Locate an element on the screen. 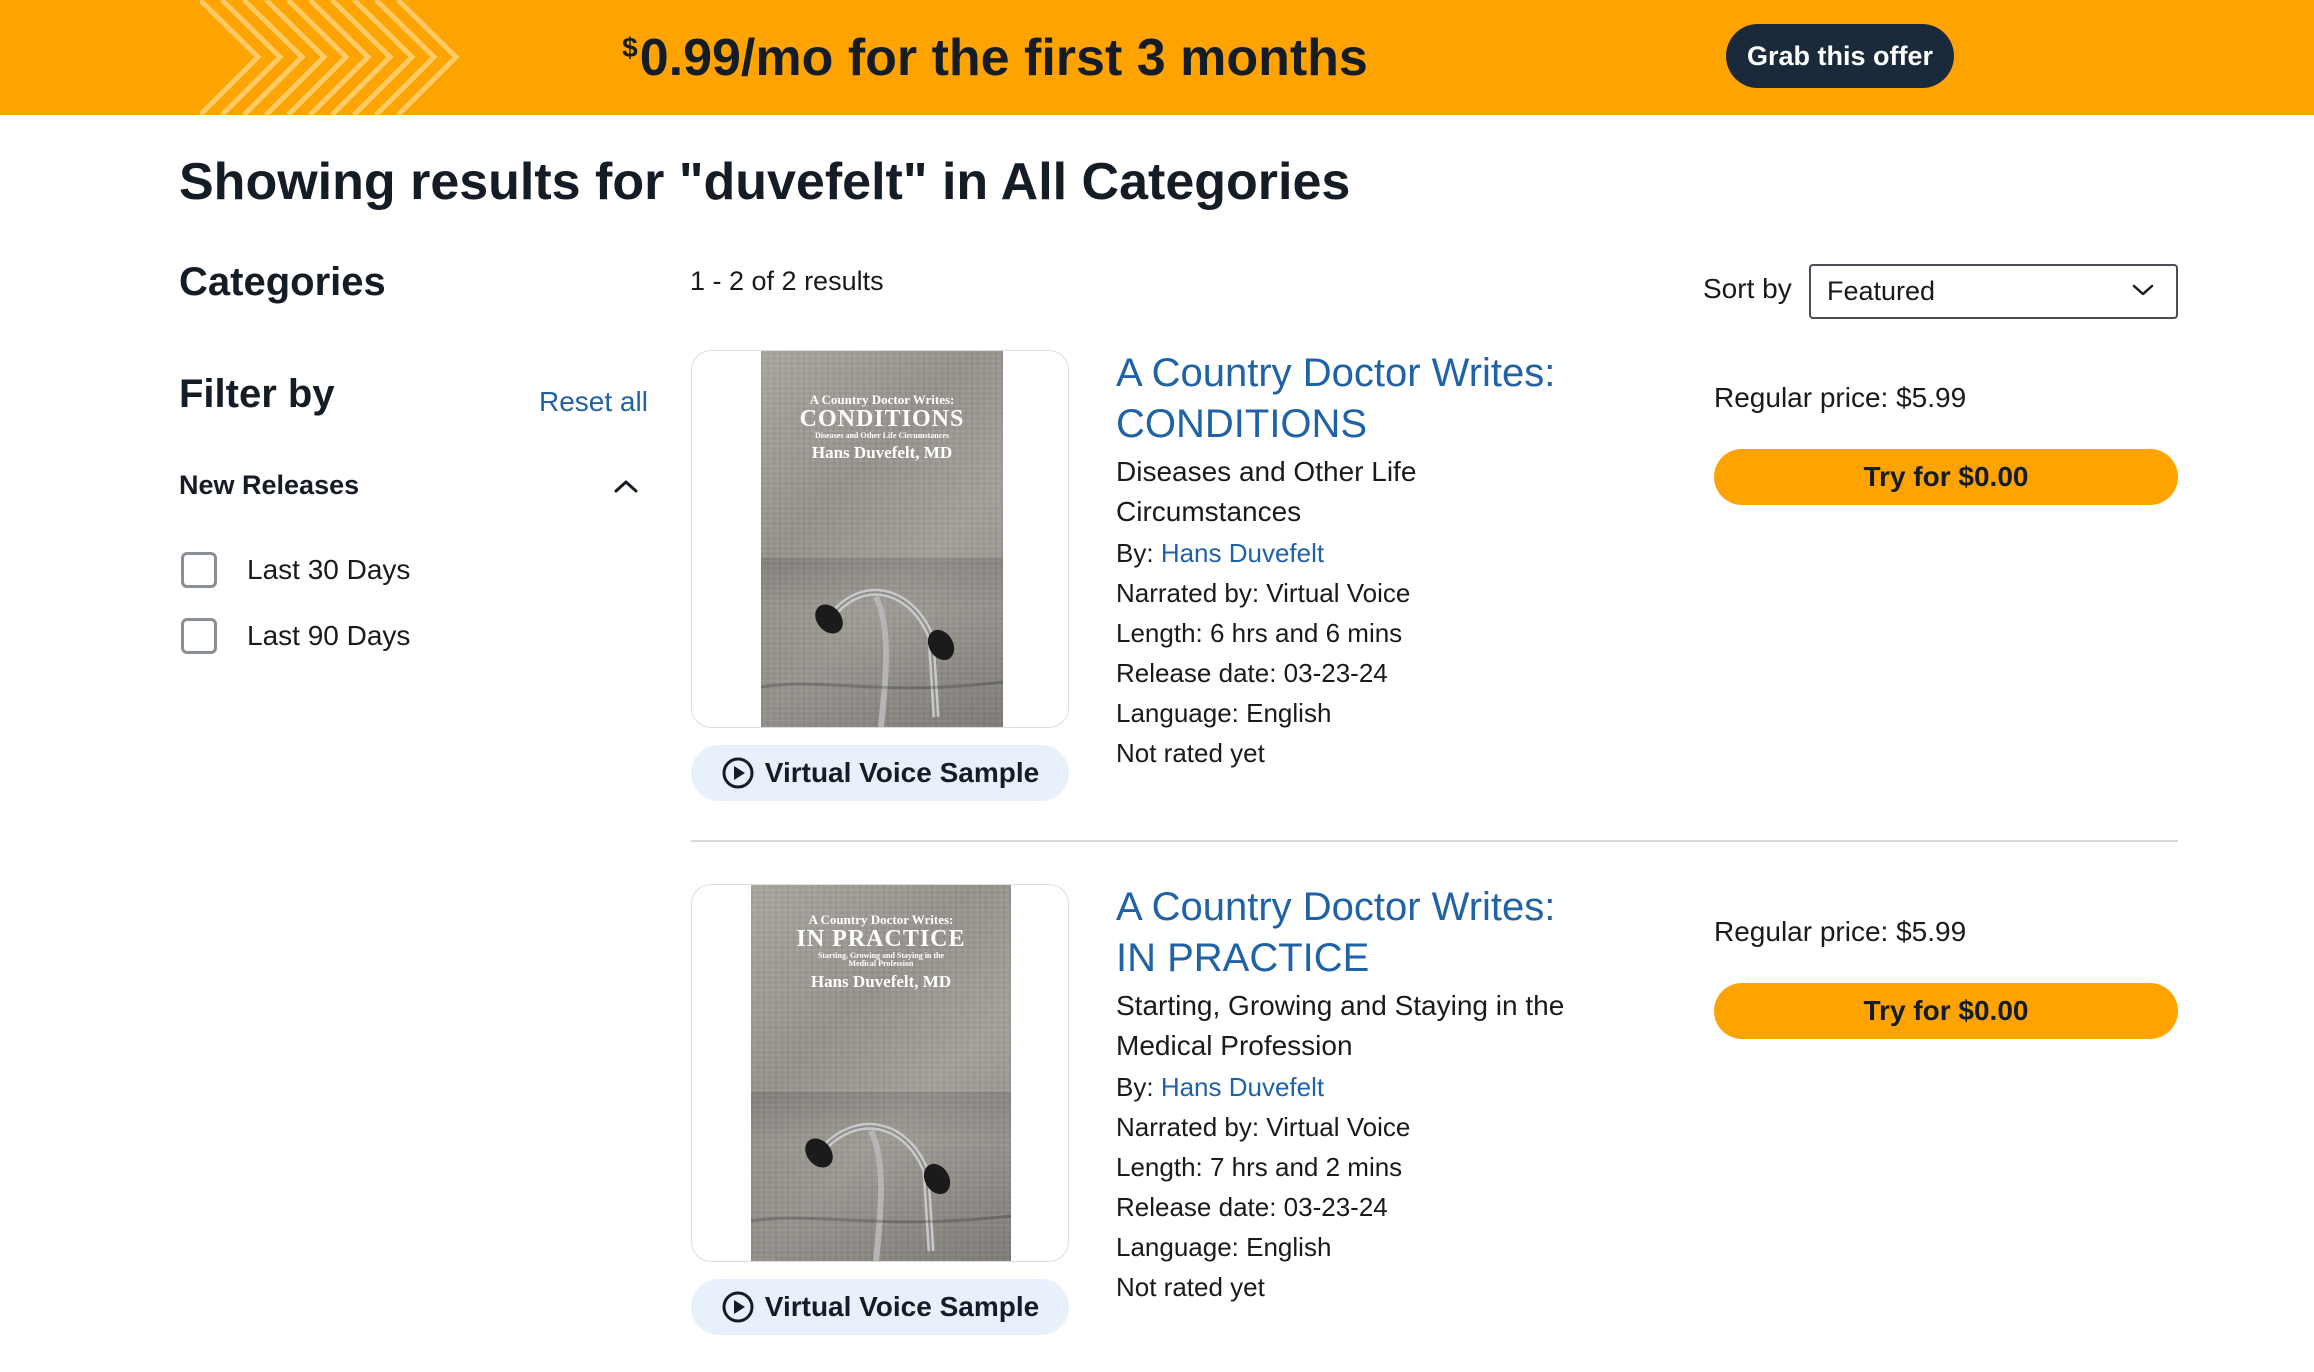 The image size is (2314, 1372). filter-heading: Filter by is located at coordinates (257, 394).